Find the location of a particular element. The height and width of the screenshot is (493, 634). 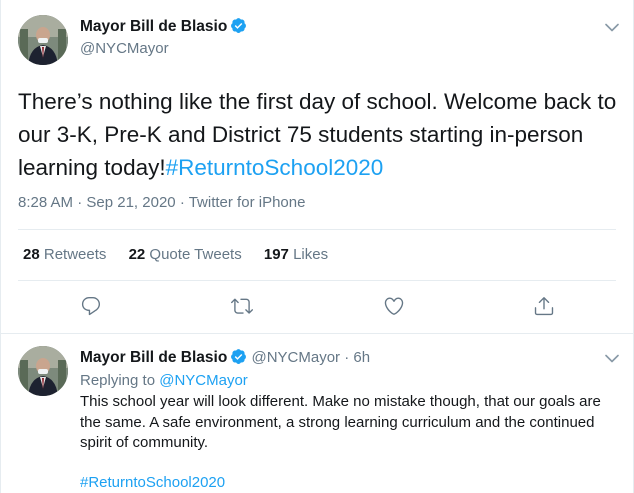

retweet-icon is located at coordinates (242, 306).